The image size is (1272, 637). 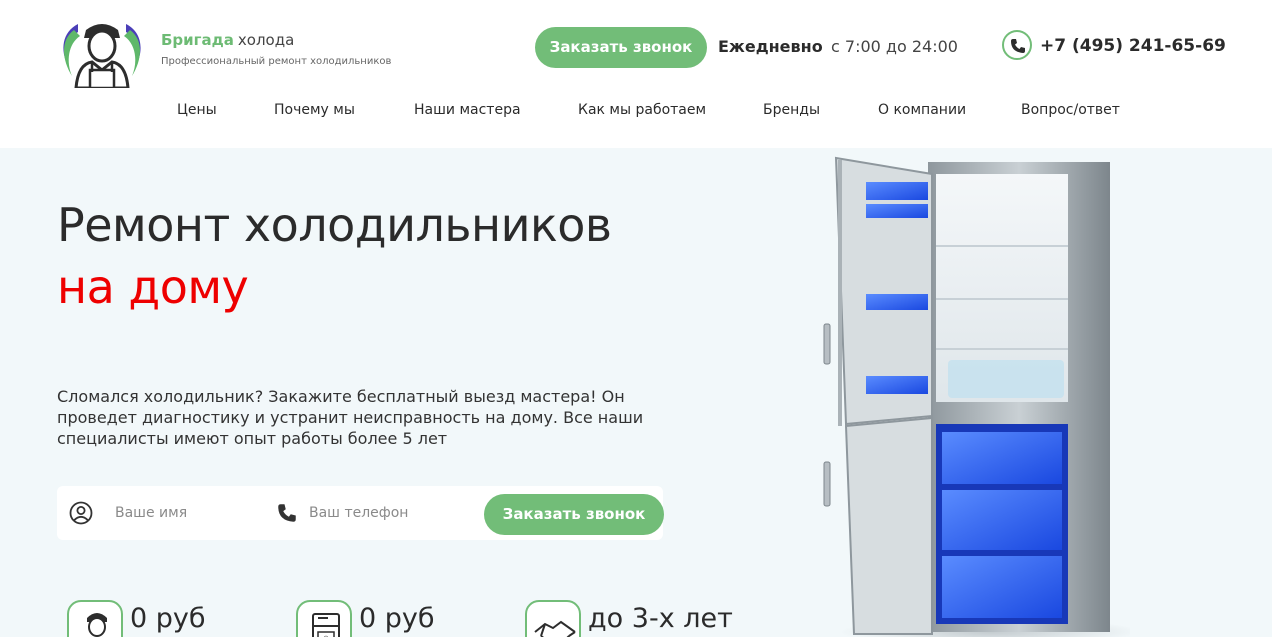 I want to click on header-callback-button: Заказать звонок, so click(x=621, y=47).